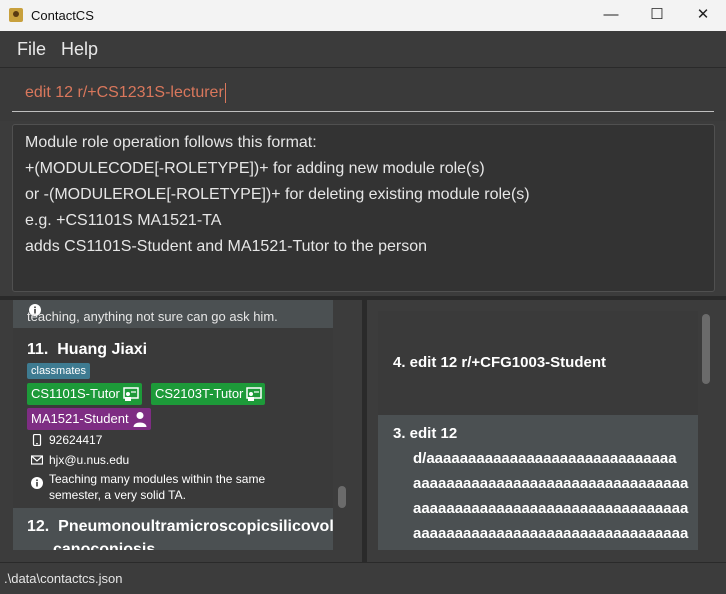 The height and width of the screenshot is (594, 726). I want to click on save-file-path: .\data\contactcs.json, so click(63, 578).